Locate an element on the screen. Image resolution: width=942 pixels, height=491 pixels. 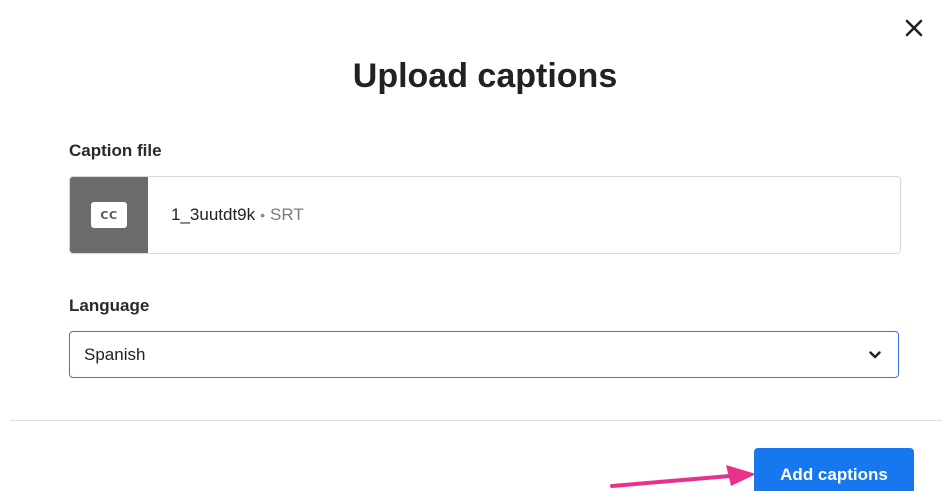
close-button is located at coordinates (914, 28).